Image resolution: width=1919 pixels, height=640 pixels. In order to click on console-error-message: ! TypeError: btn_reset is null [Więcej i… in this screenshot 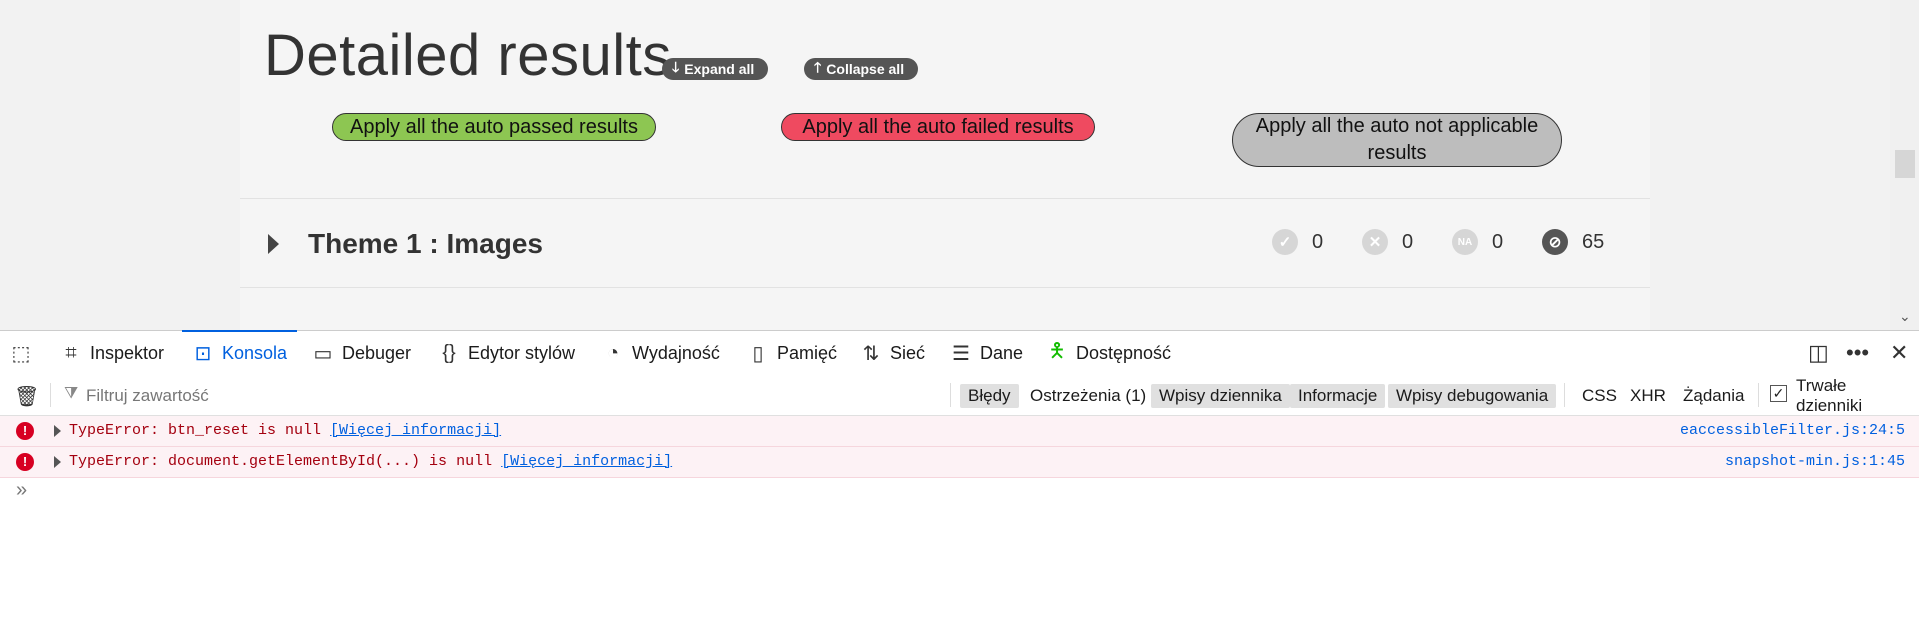, I will do `click(959, 431)`.